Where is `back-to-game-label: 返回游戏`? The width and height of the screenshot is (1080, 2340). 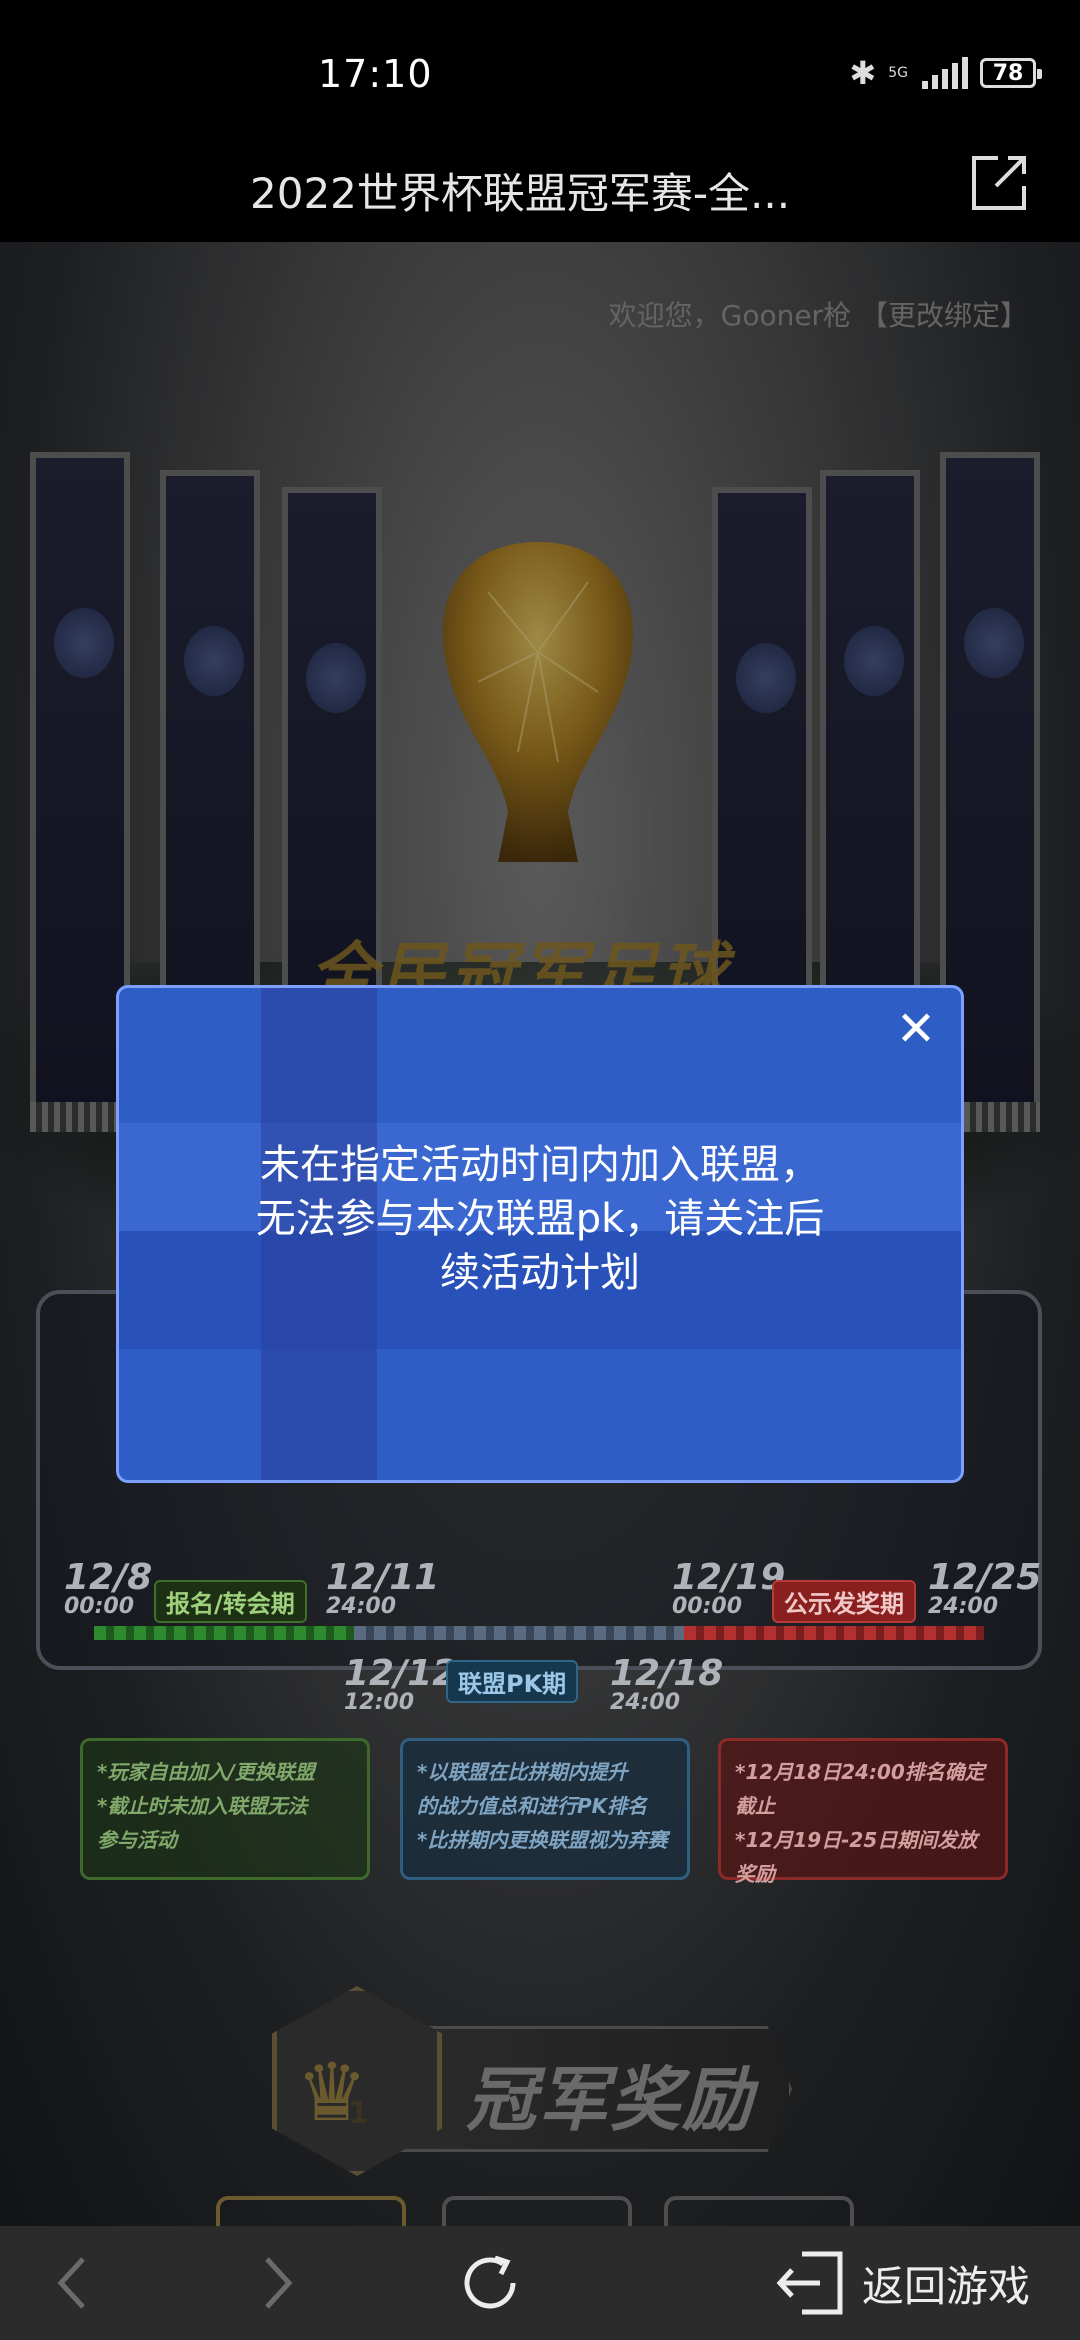 back-to-game-label: 返回游戏 is located at coordinates (945, 2286).